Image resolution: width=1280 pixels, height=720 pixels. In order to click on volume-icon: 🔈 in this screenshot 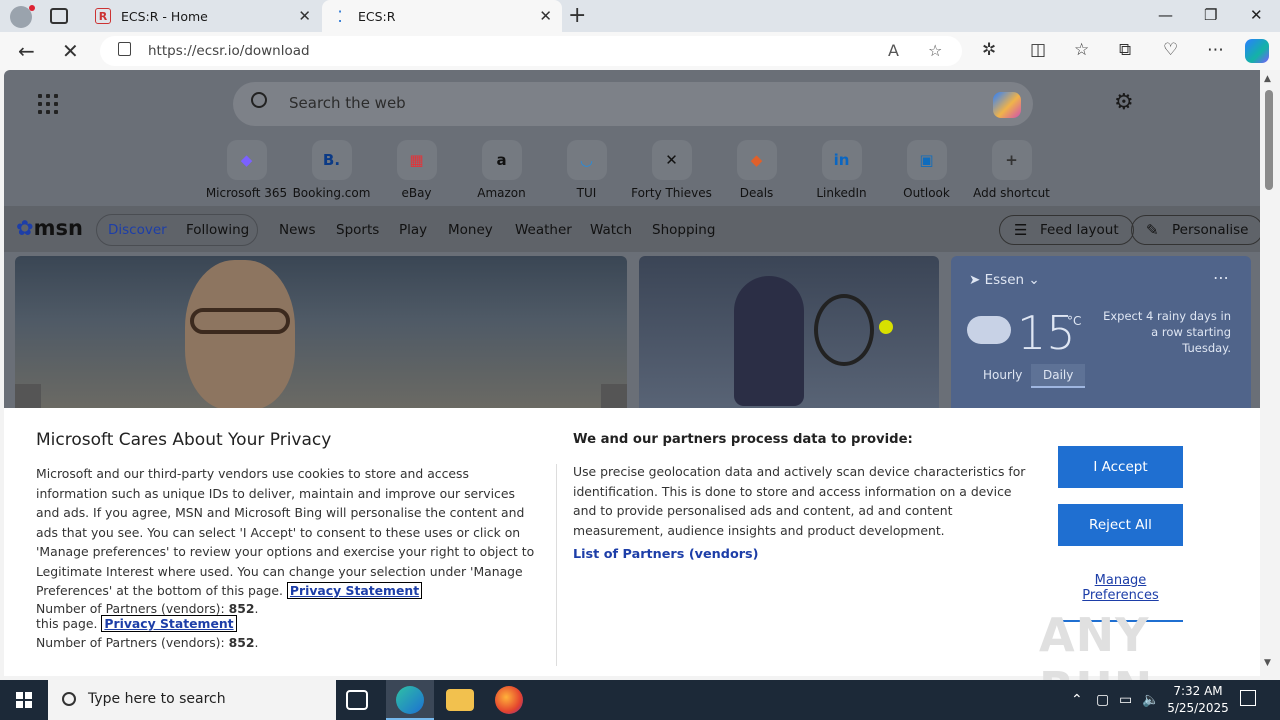, I will do `click(1150, 700)`.